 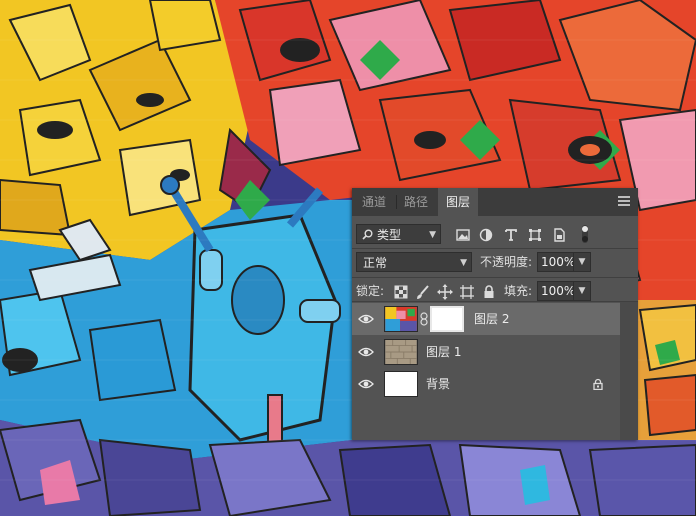 I want to click on search-icon, so click(x=367, y=234).